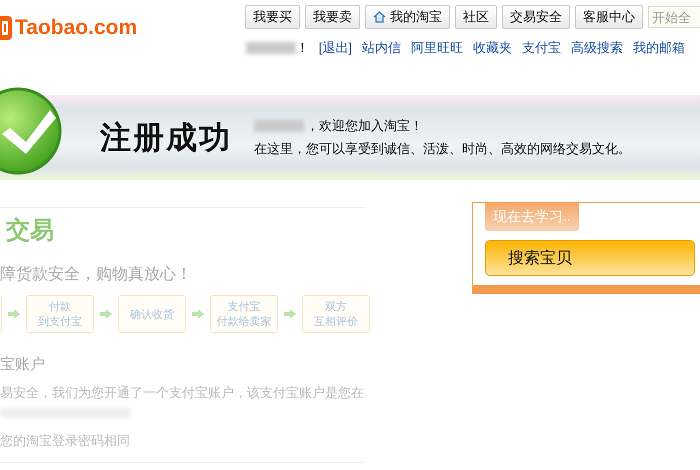 The width and height of the screenshot is (700, 470). What do you see at coordinates (541, 48) in the screenshot?
I see `nav-link: 支付宝` at bounding box center [541, 48].